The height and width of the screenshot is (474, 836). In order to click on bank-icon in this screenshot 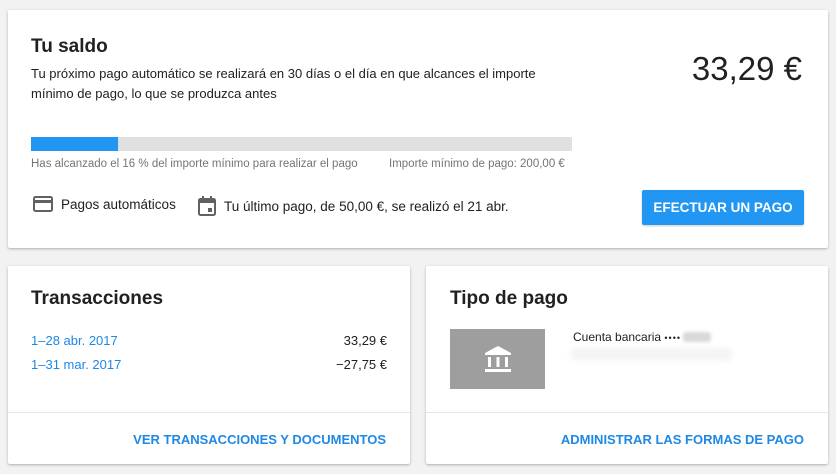, I will do `click(497, 359)`.